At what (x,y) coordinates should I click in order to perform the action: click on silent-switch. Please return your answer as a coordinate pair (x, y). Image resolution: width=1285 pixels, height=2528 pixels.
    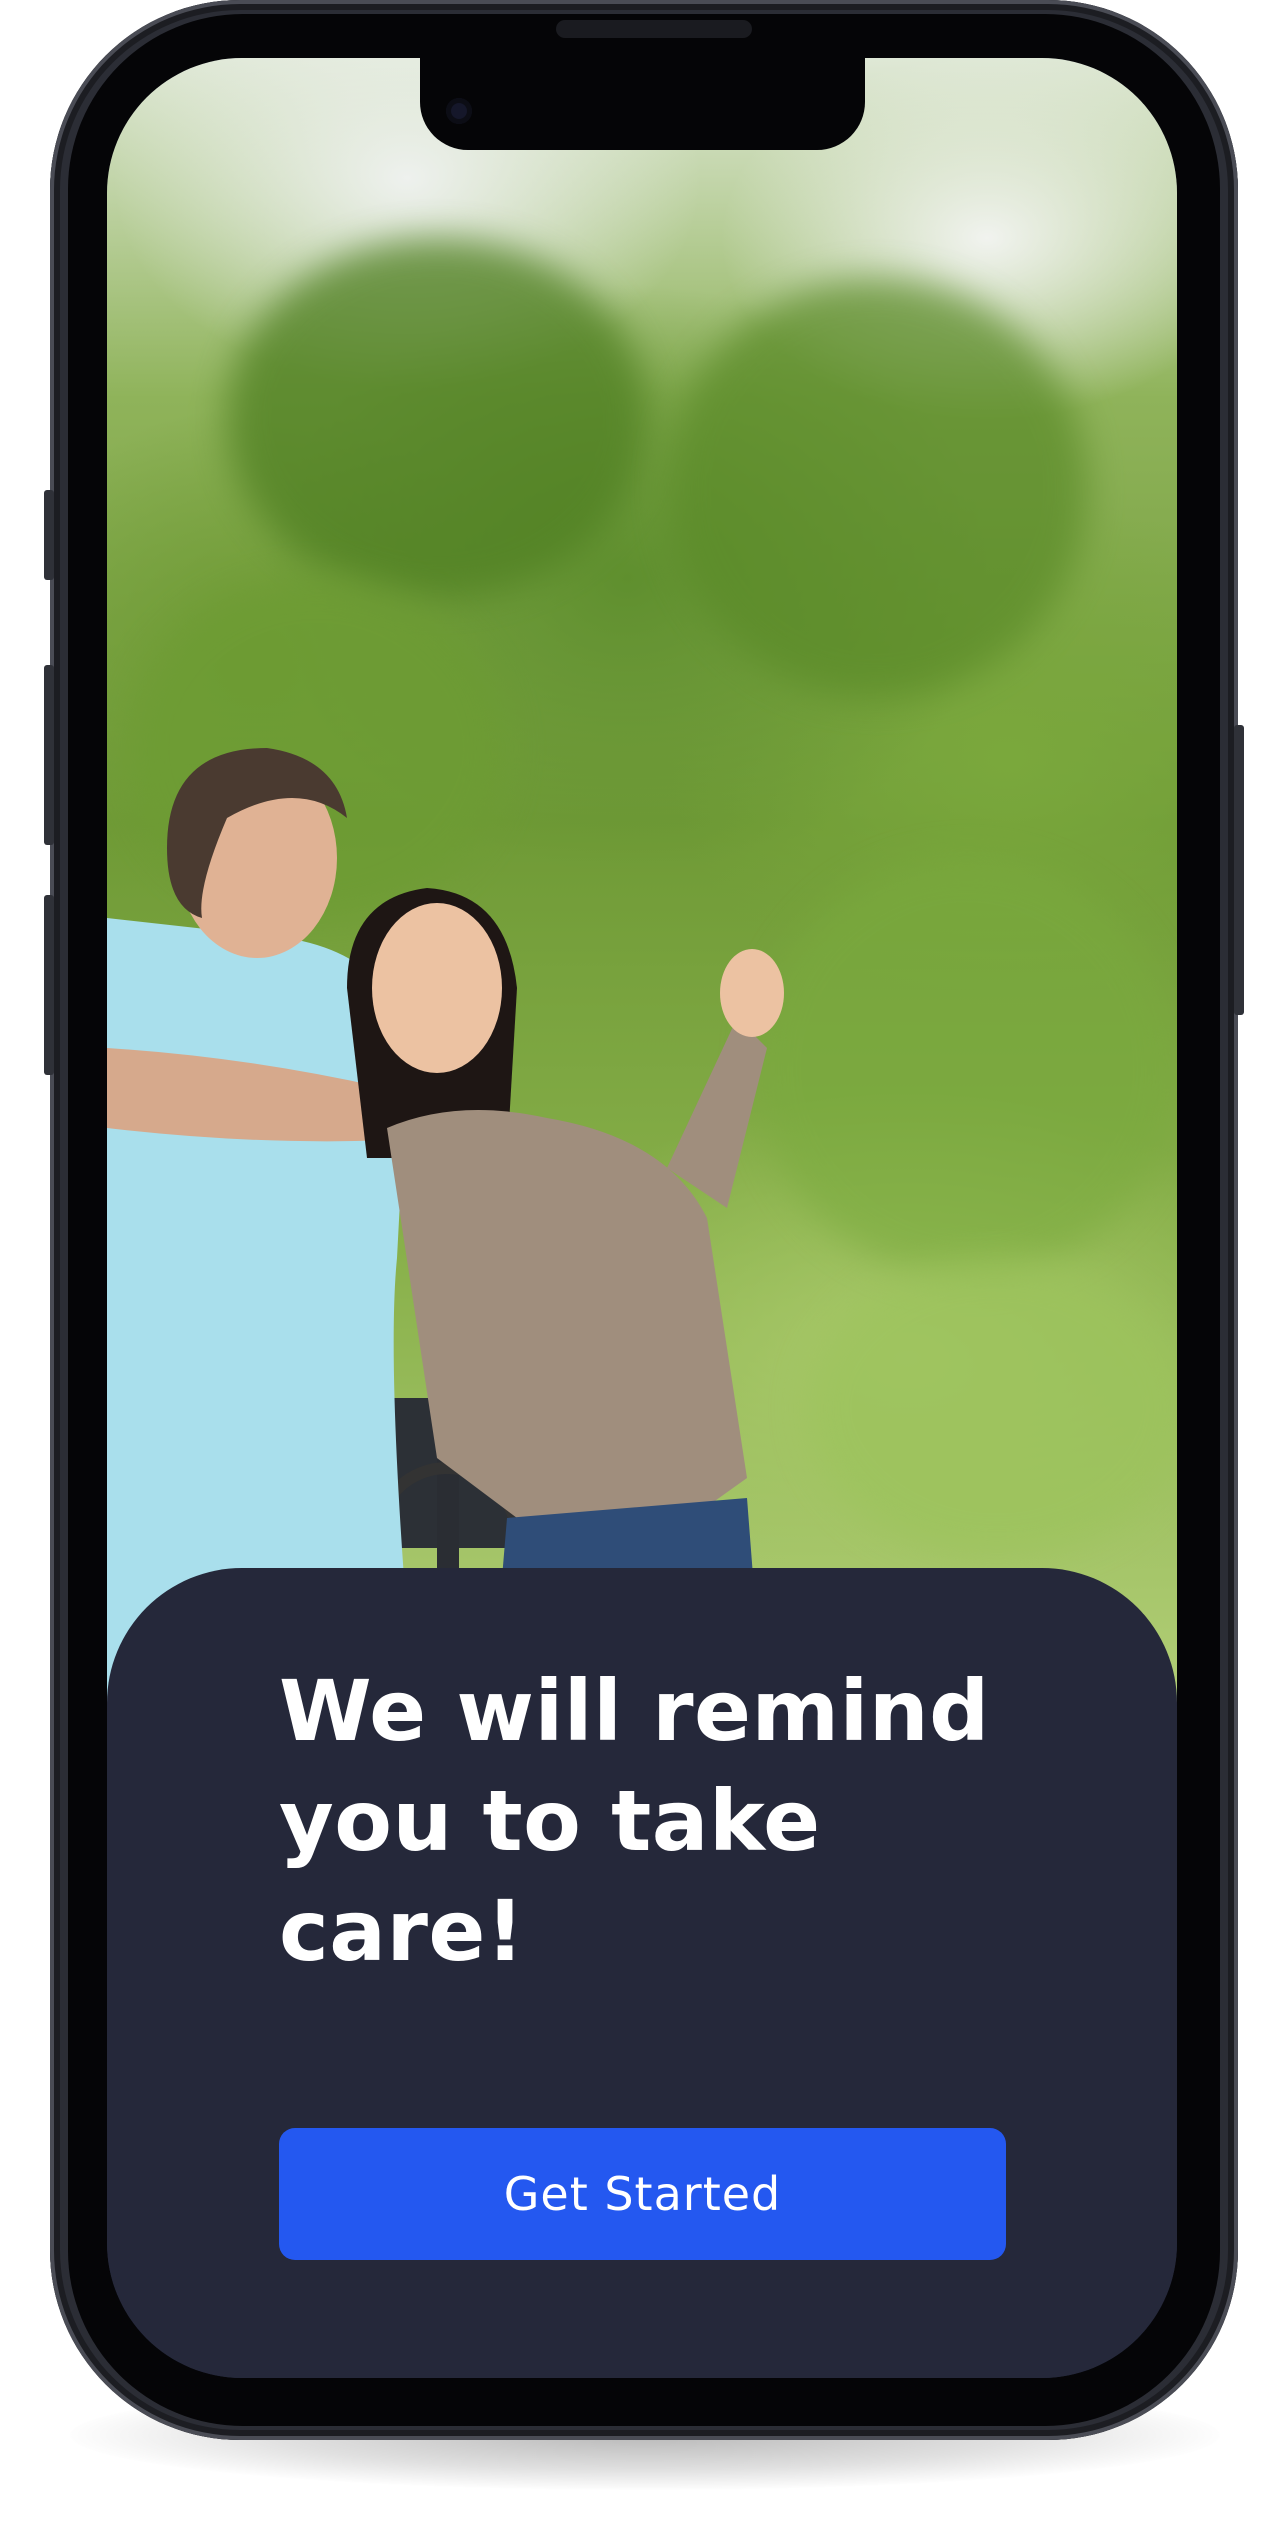
    Looking at the image, I should click on (49, 535).